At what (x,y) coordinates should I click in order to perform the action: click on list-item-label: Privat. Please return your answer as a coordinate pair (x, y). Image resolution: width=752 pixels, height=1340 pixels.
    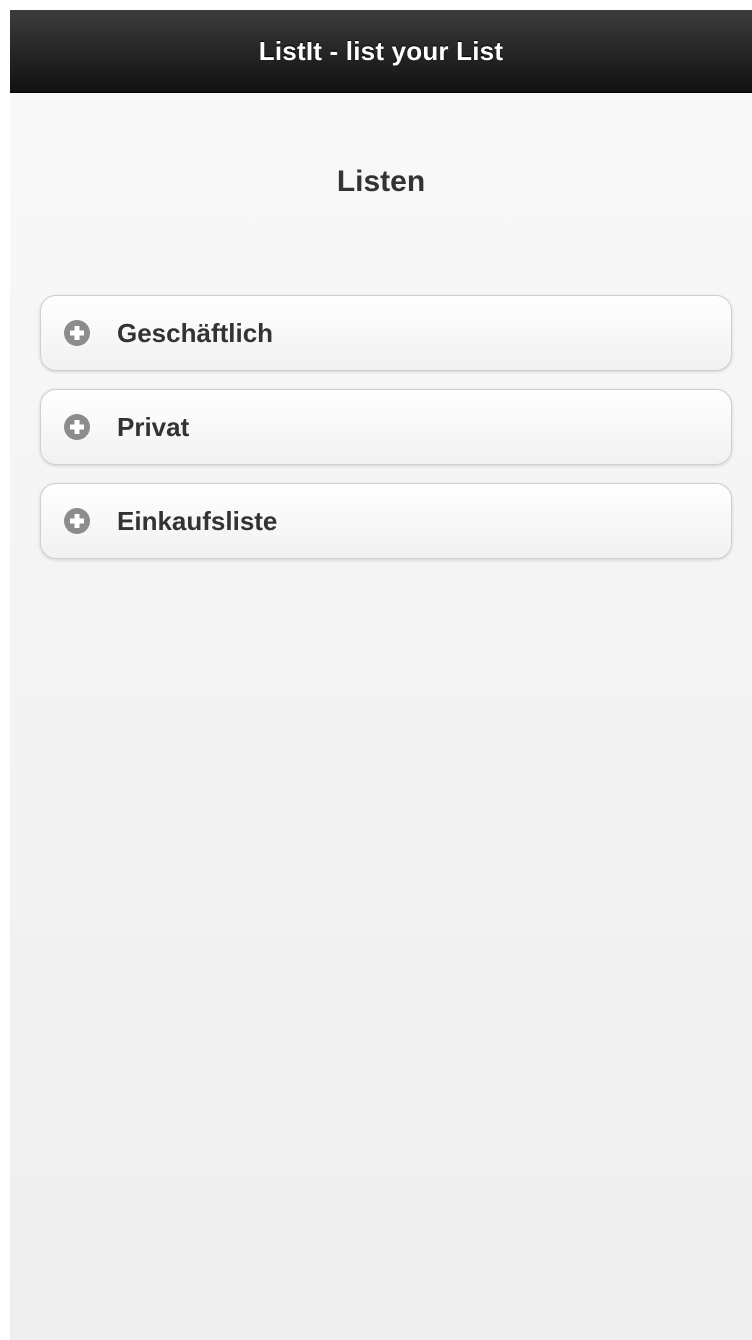
    Looking at the image, I should click on (153, 426).